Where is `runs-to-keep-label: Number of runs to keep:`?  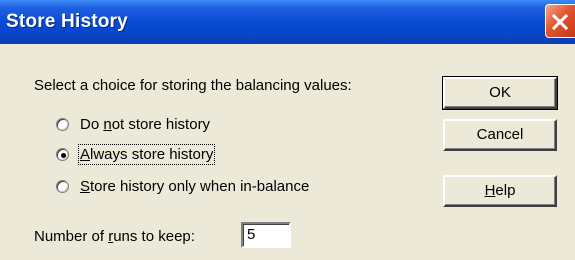 runs-to-keep-label: Number of runs to keep: is located at coordinates (114, 236).